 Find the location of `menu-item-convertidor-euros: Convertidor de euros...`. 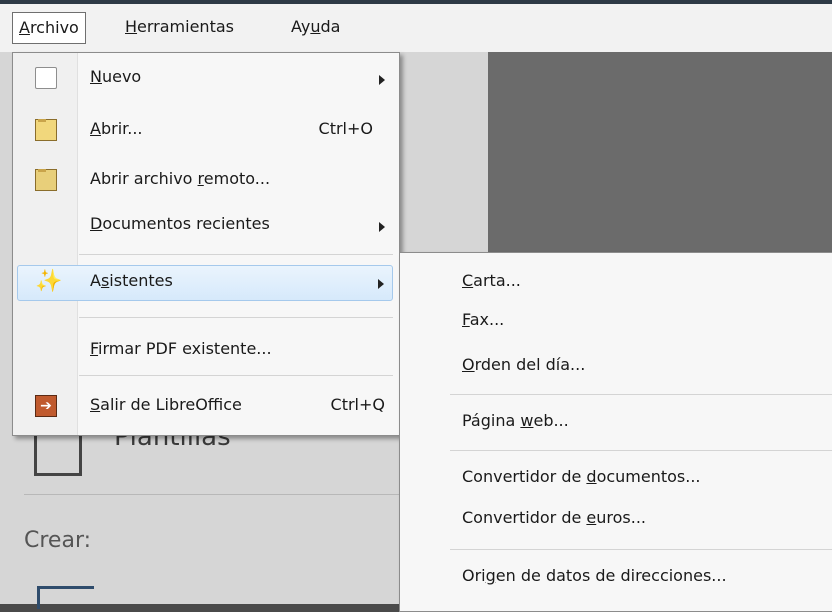

menu-item-convertidor-euros: Convertidor de euros... is located at coordinates (554, 523).